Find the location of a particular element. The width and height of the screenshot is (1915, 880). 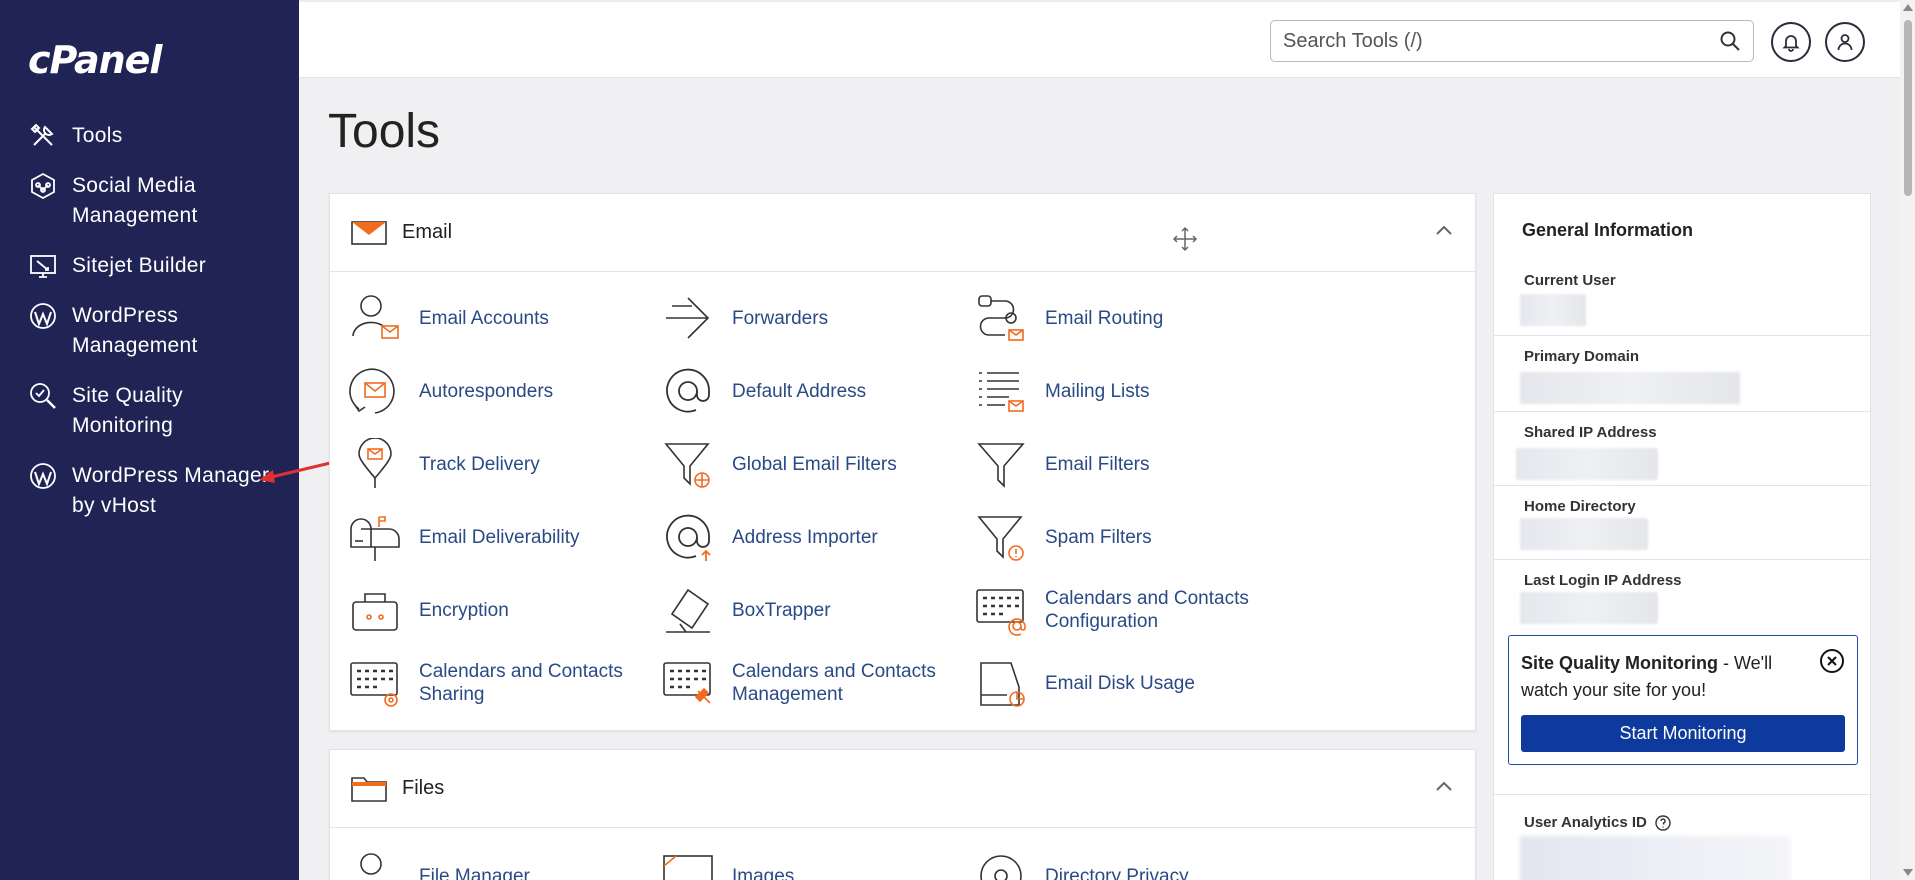

mailbox-icon is located at coordinates (375, 538).